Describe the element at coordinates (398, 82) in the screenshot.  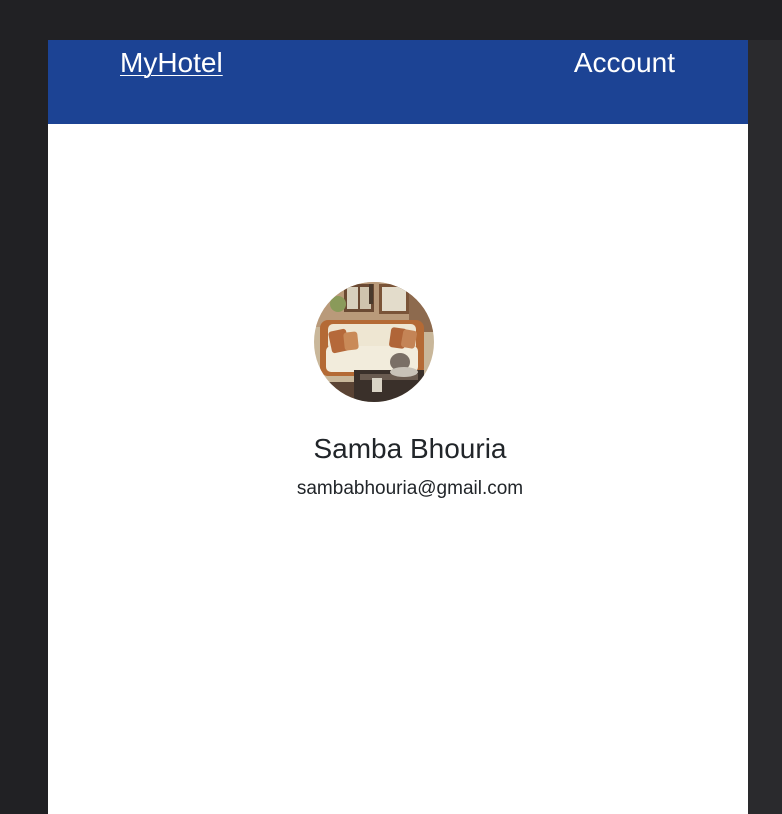
I see `navbar: MyHotel Account` at that location.